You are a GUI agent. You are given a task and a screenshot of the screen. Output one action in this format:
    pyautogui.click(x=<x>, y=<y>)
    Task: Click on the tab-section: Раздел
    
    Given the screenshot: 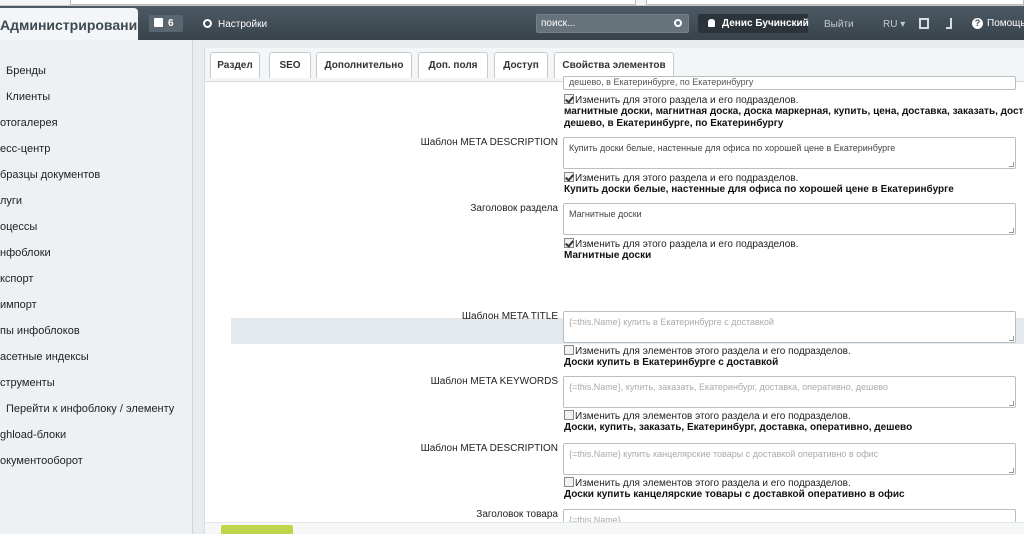 What is the action you would take?
    pyautogui.click(x=235, y=65)
    